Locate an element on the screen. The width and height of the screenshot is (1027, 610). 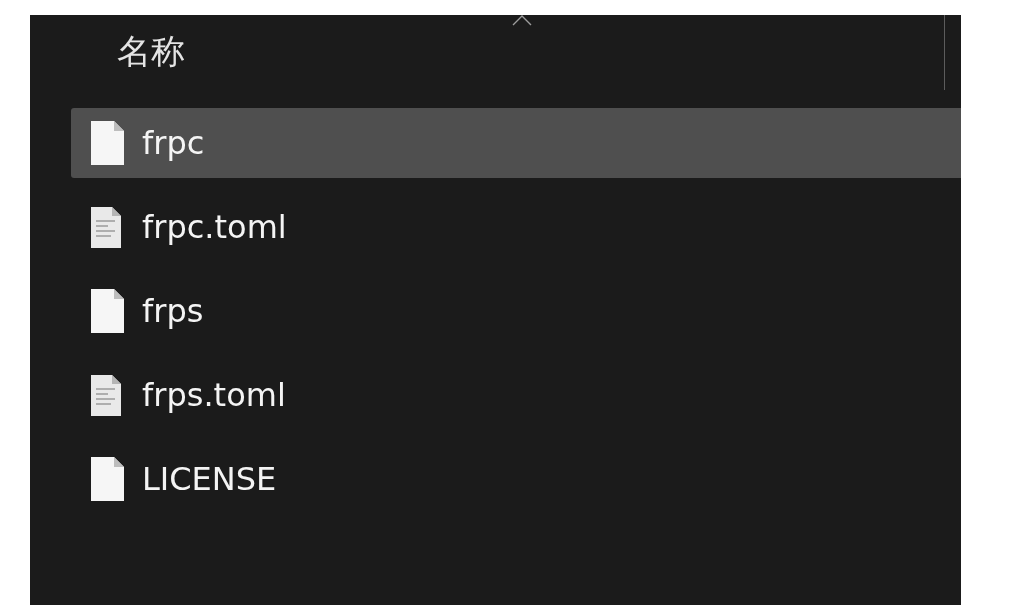
file-row: frps is located at coordinates (516, 311).